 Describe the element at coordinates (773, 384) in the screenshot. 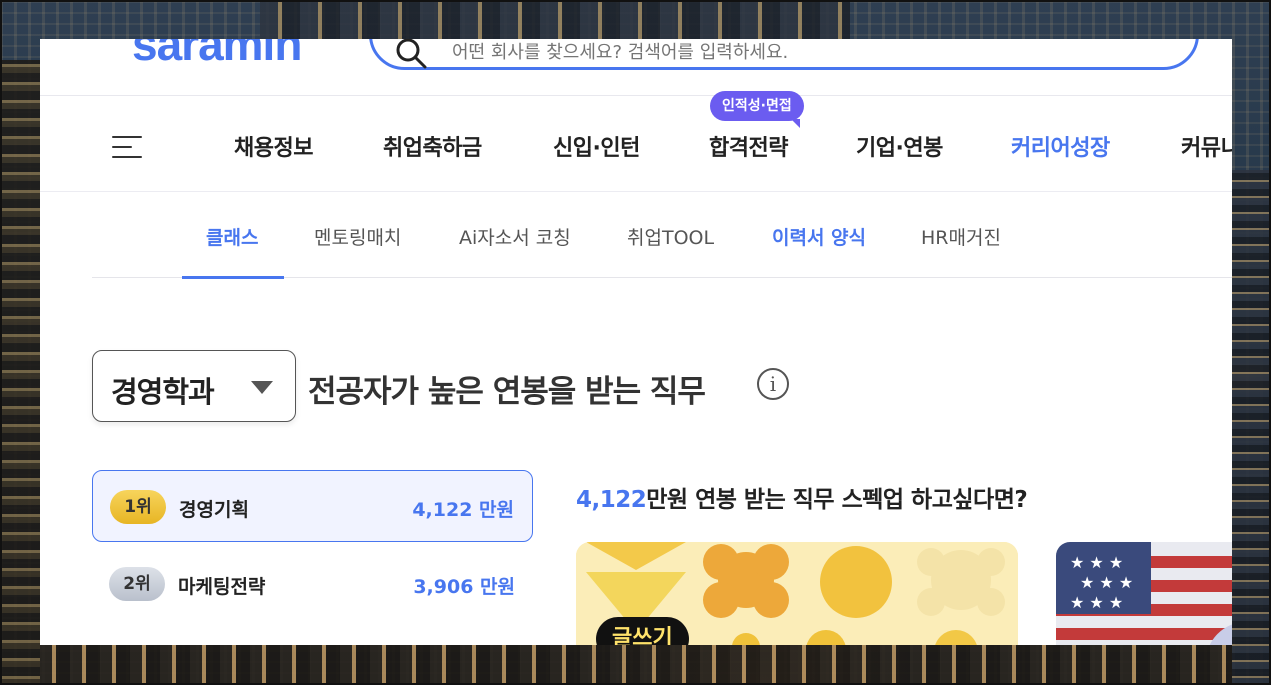

I see `info-icon: i` at that location.